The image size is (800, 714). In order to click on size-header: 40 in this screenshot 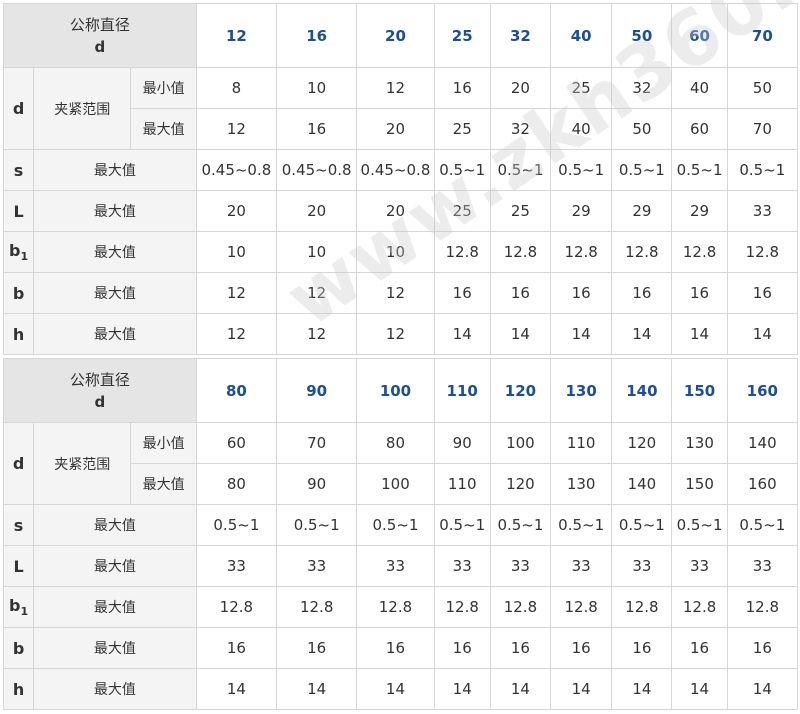, I will do `click(581, 35)`.